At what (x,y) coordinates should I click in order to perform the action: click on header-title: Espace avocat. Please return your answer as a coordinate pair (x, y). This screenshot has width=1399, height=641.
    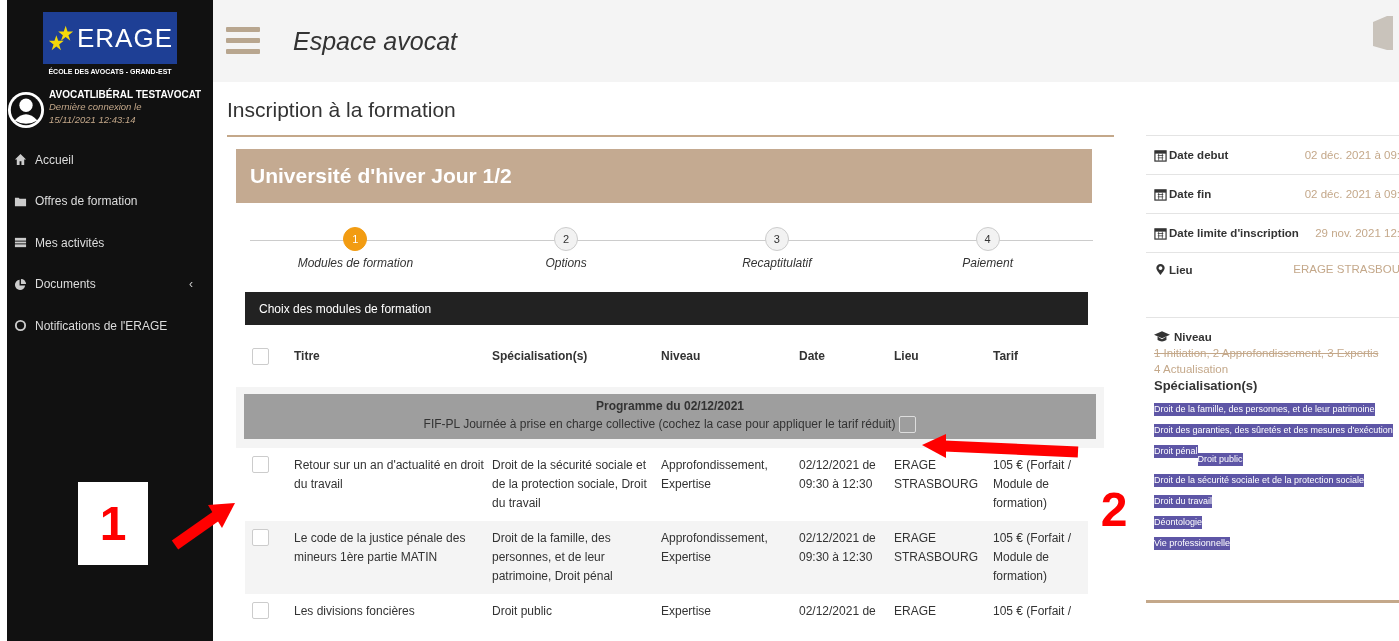
    Looking at the image, I should click on (375, 41).